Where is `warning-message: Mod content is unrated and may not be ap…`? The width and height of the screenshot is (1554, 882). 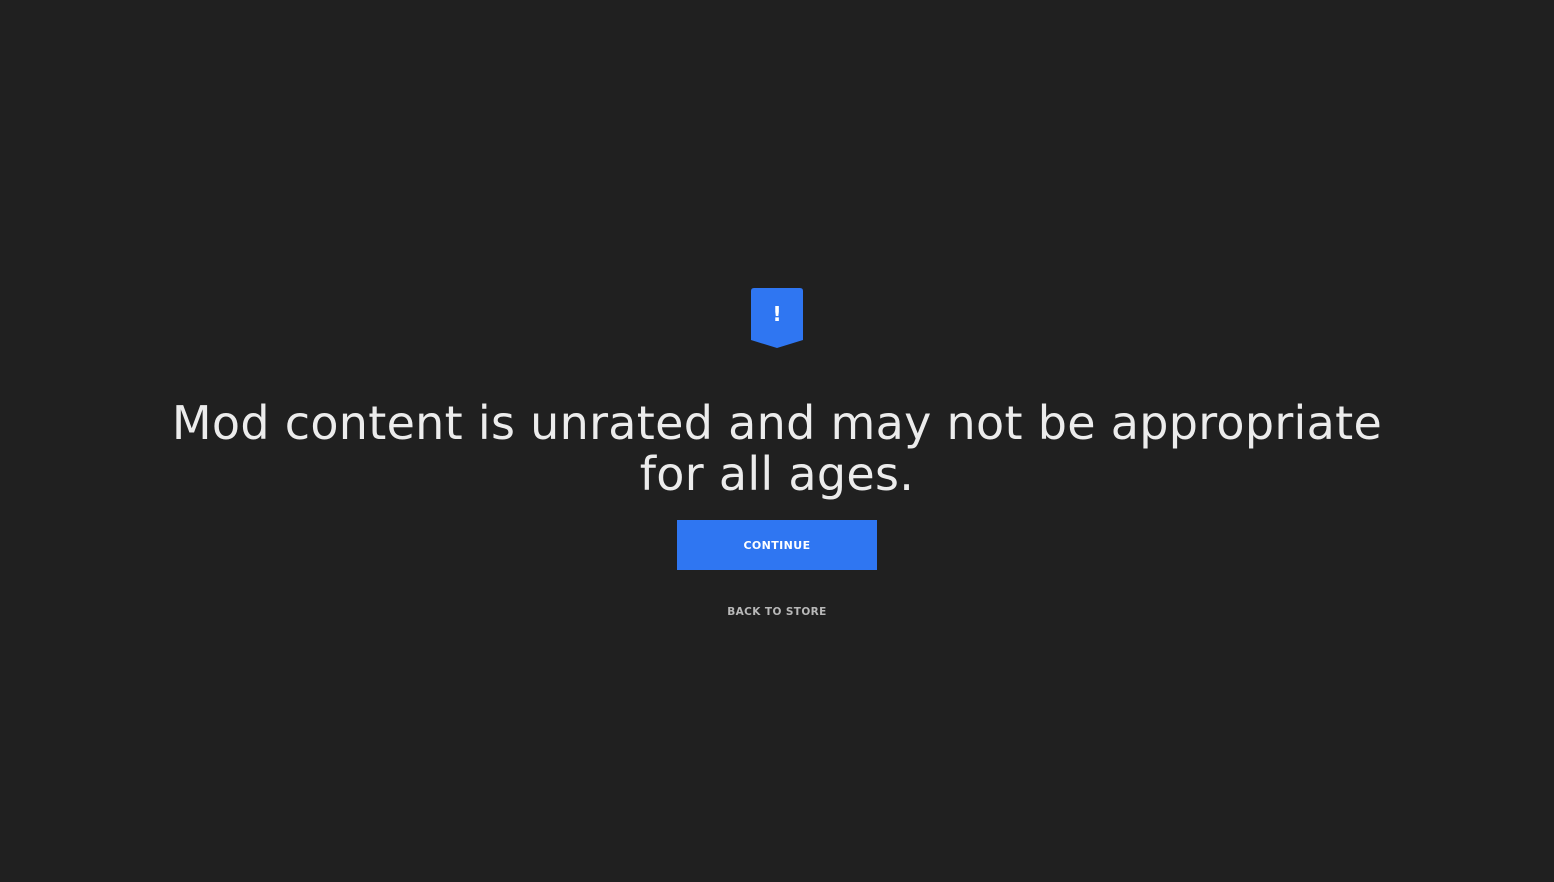 warning-message: Mod content is unrated and may not be ap… is located at coordinates (777, 448).